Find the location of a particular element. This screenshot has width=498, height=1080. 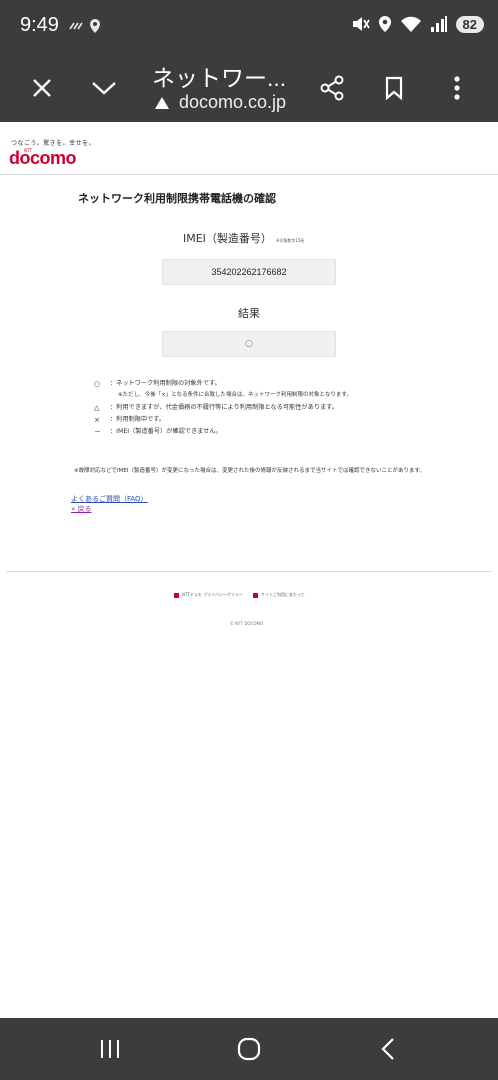

chevron-down-icon is located at coordinates (104, 88).